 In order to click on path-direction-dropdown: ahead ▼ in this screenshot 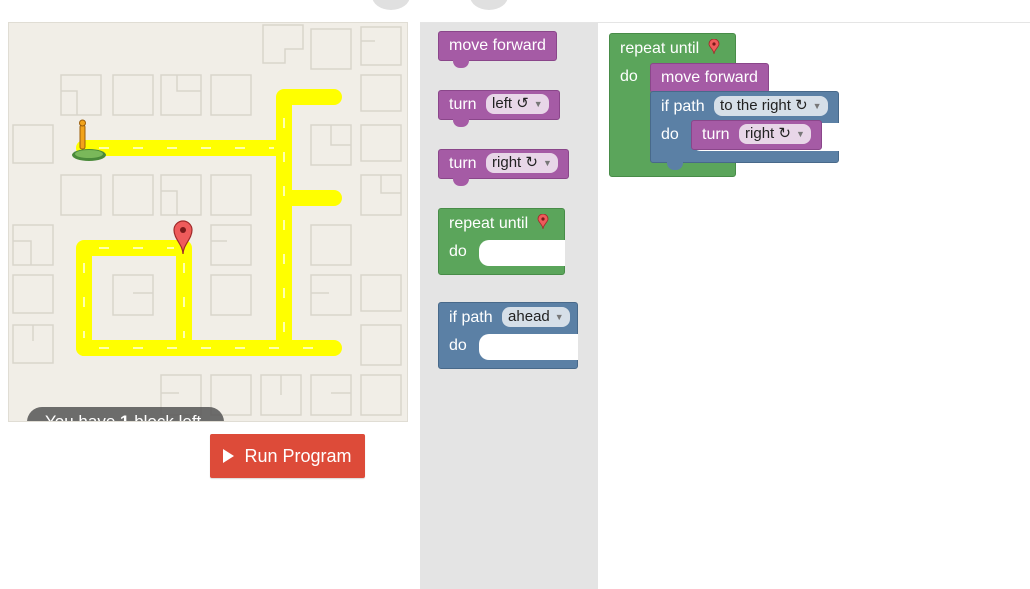, I will do `click(536, 317)`.